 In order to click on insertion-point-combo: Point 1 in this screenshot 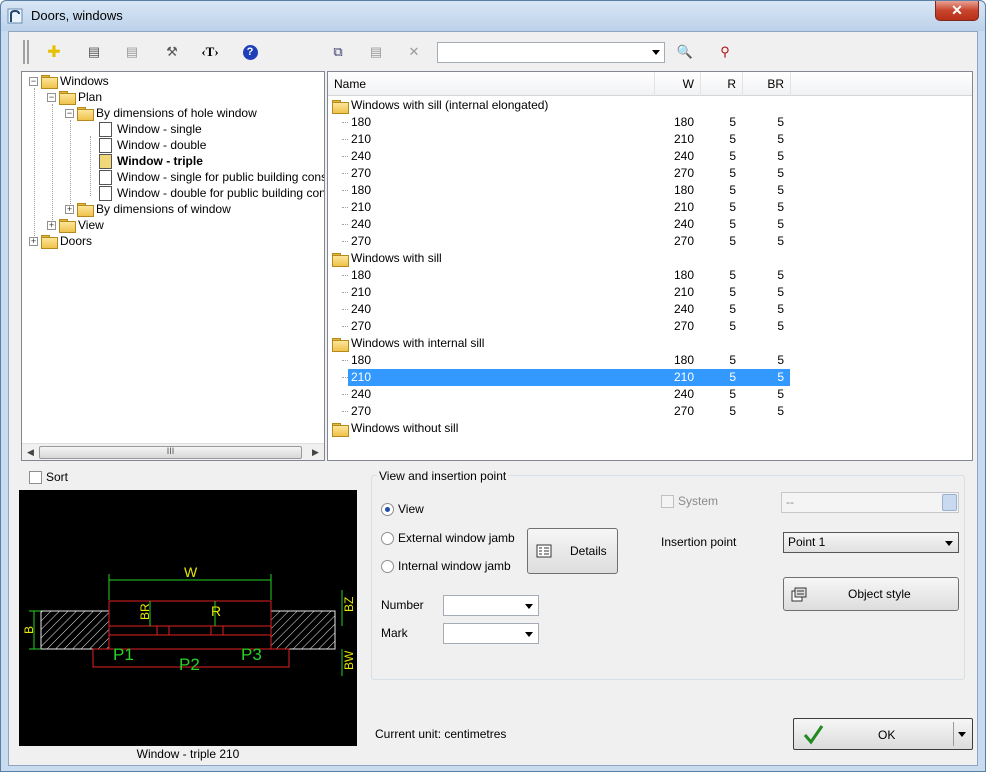, I will do `click(871, 542)`.